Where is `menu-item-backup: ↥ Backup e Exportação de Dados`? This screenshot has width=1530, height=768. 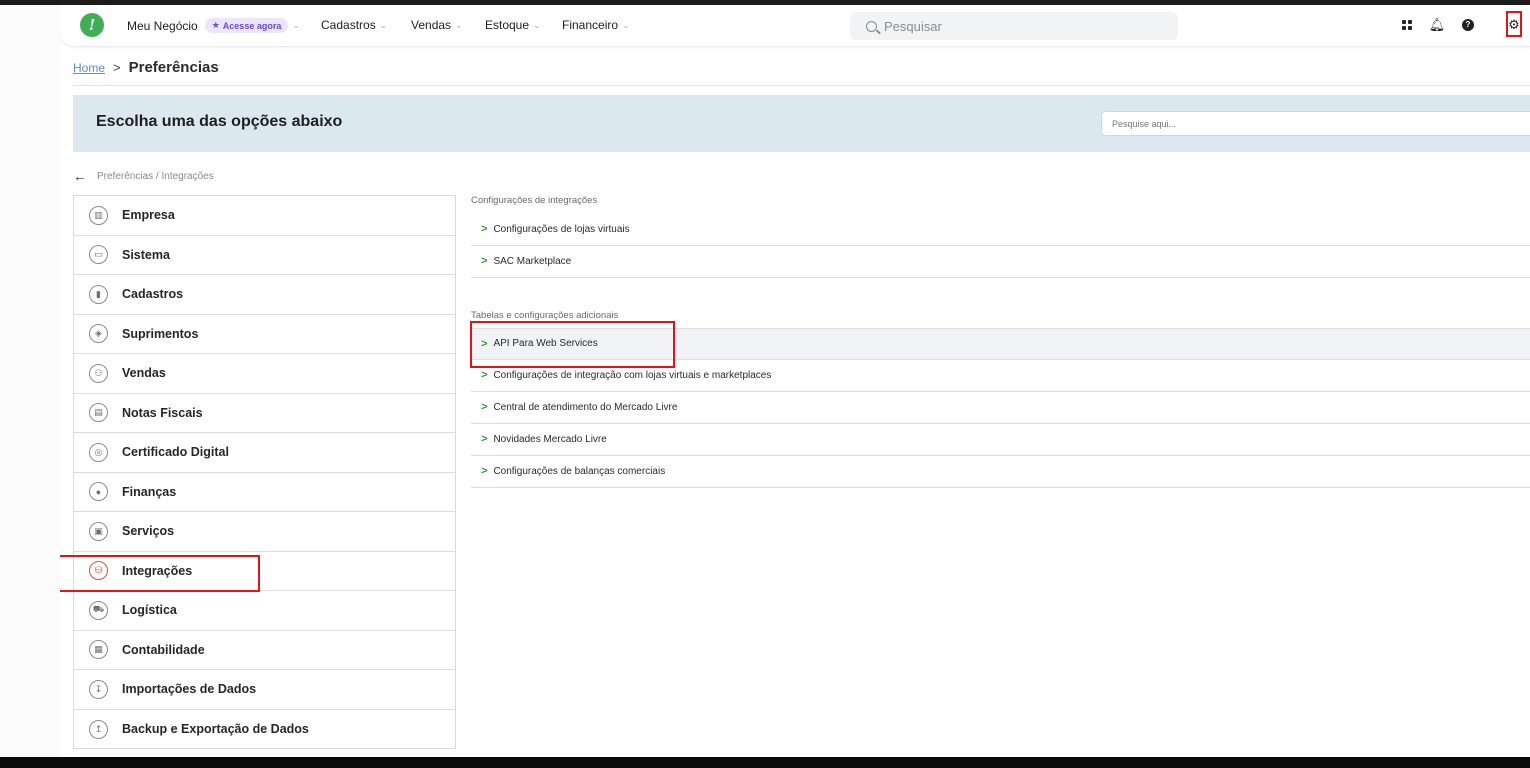
menu-item-backup: ↥ Backup e Exportação de Dados is located at coordinates (264, 730).